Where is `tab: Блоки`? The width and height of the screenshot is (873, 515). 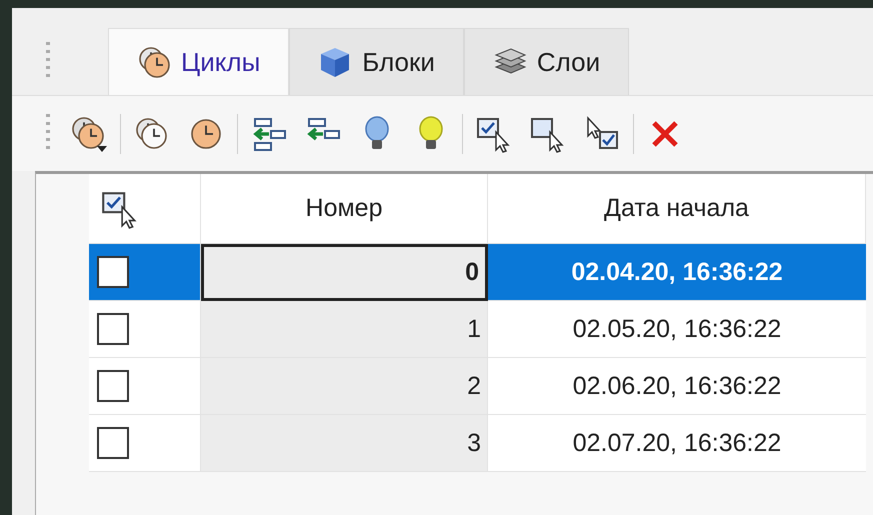
tab: Блоки is located at coordinates (376, 61).